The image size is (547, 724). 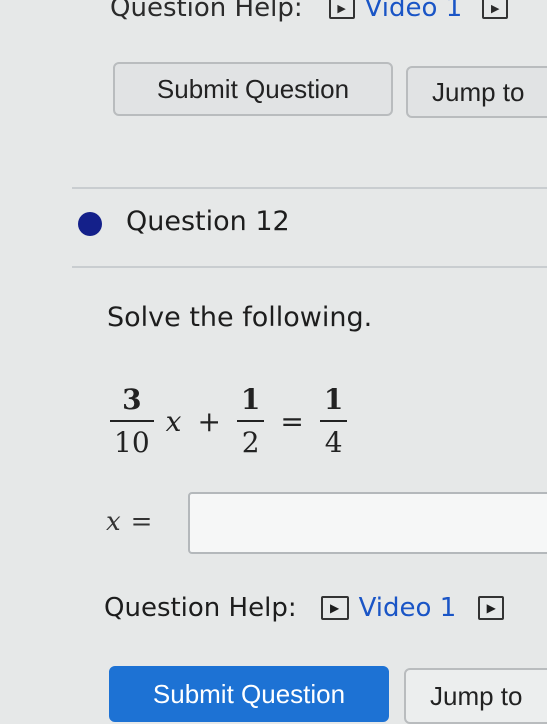 I want to click on plus-sign: +, so click(x=209, y=421).